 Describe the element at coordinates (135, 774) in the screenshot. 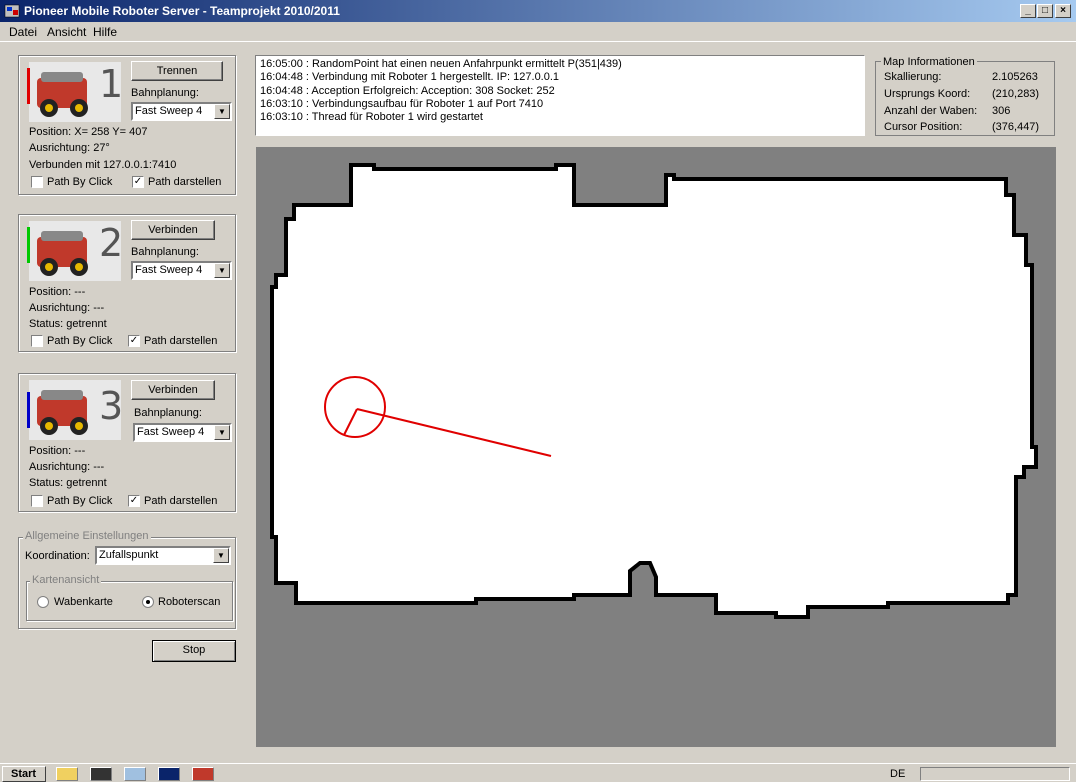

I see `explorer-icon` at that location.